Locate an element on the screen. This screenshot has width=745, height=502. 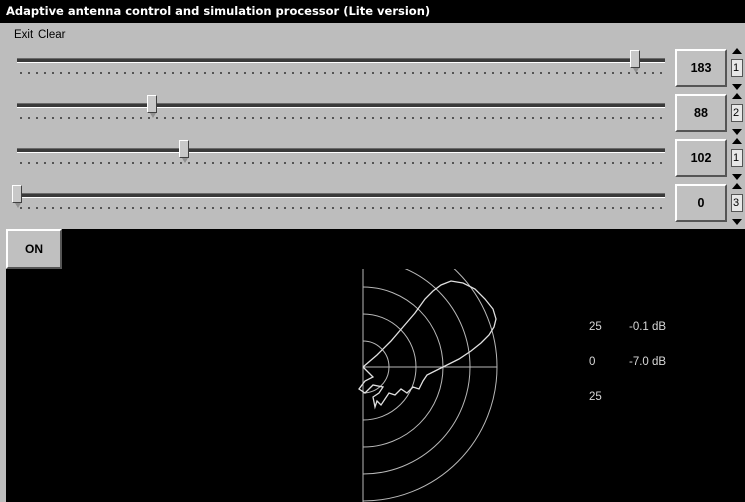
spinner: 2 is located at coordinates (738, 114).